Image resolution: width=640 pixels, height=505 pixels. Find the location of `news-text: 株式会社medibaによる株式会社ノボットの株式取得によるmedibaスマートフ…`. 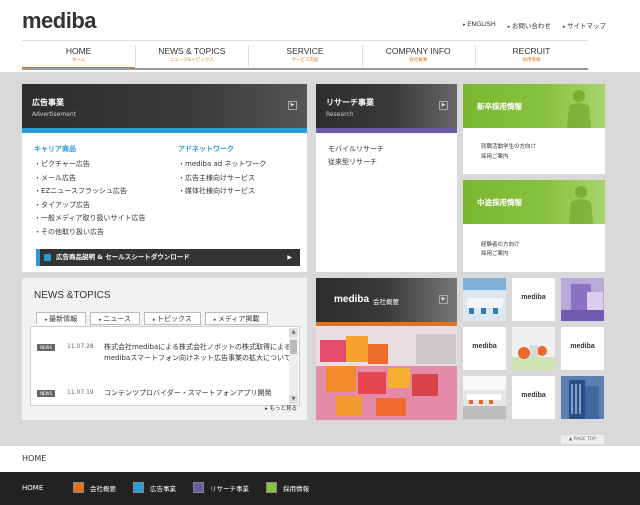

news-text: 株式会社medibaによる株式会社ノボットの株式取得によるmedibaスマートフ… is located at coordinates (199, 352).